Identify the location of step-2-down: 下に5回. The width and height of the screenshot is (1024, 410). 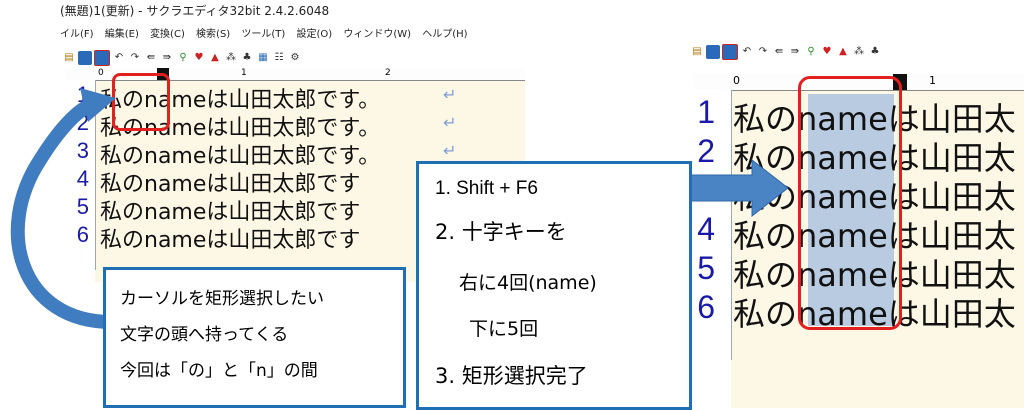
(504, 329).